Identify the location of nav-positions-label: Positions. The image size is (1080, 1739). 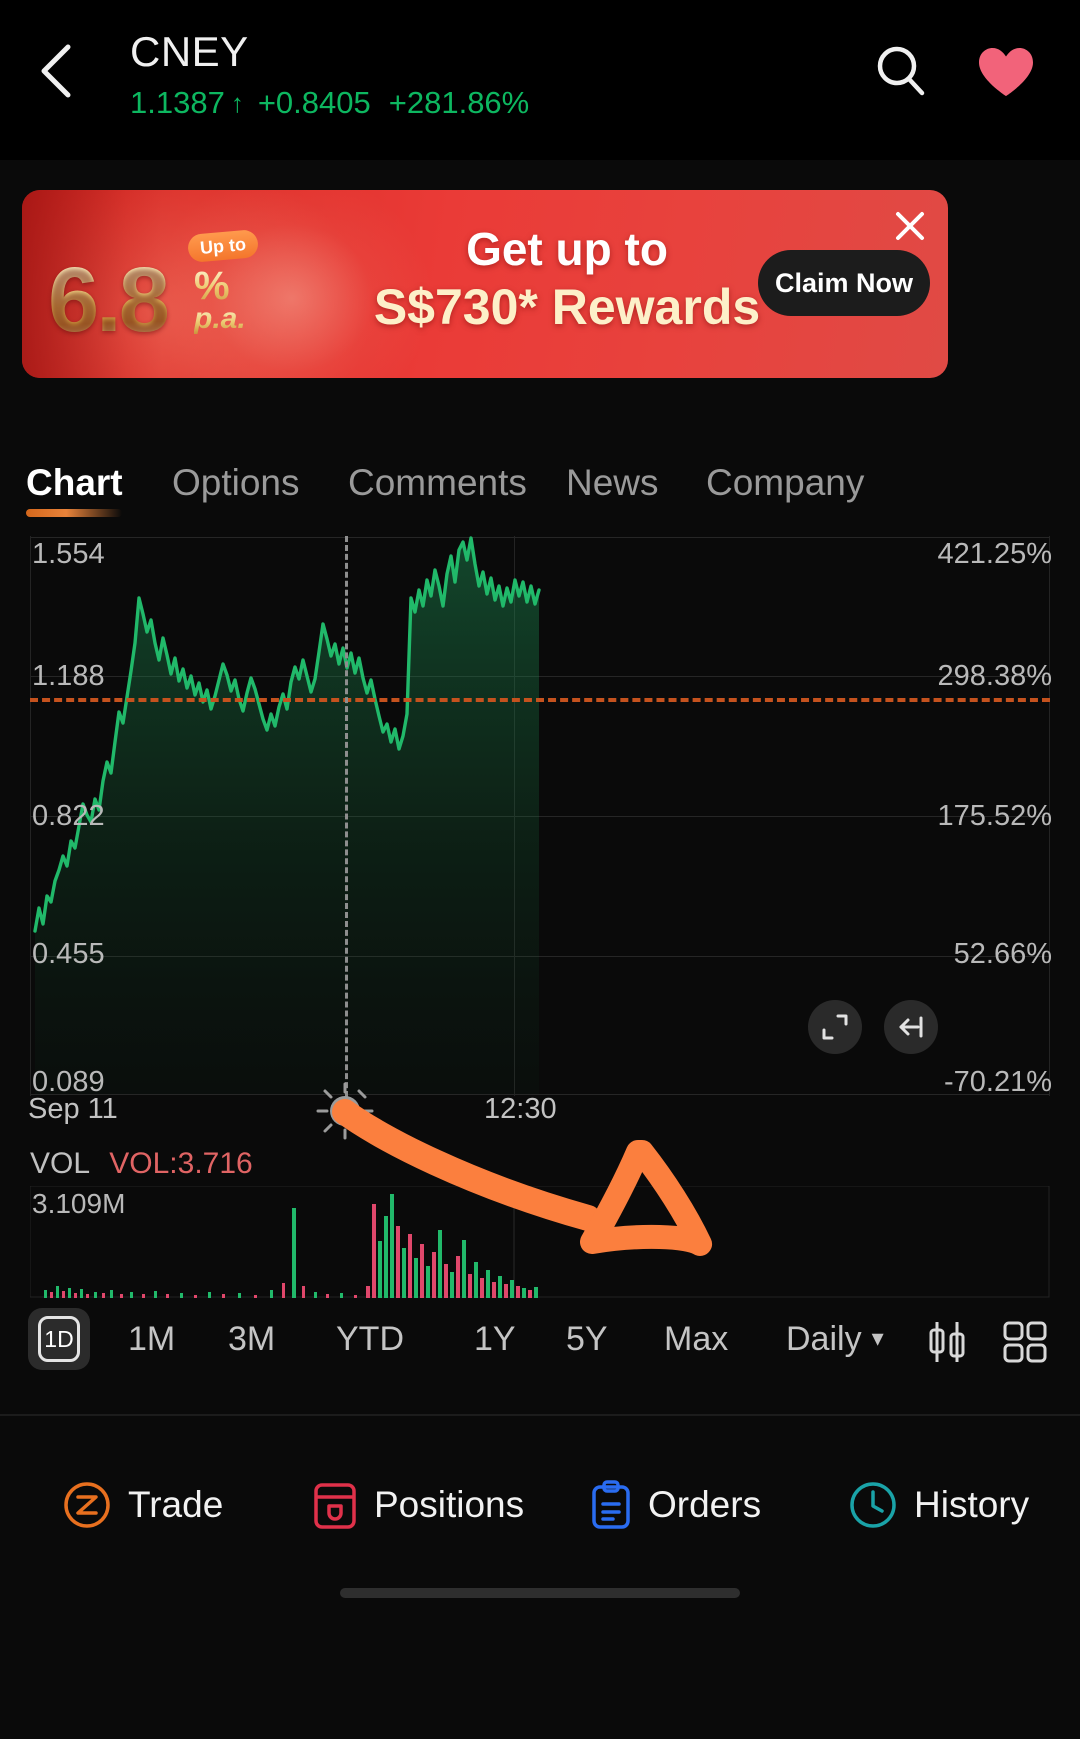
(449, 1504).